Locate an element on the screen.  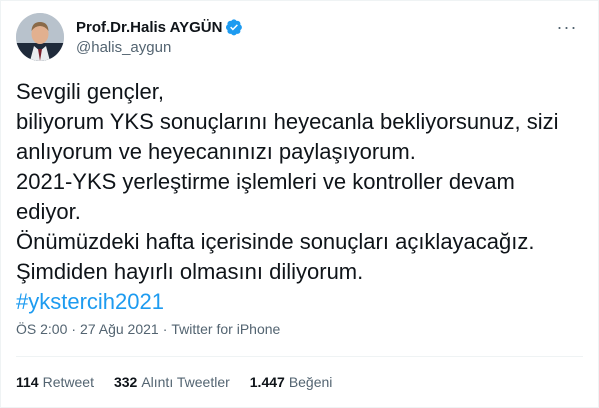
retweets-label: Retweet is located at coordinates (68, 382).